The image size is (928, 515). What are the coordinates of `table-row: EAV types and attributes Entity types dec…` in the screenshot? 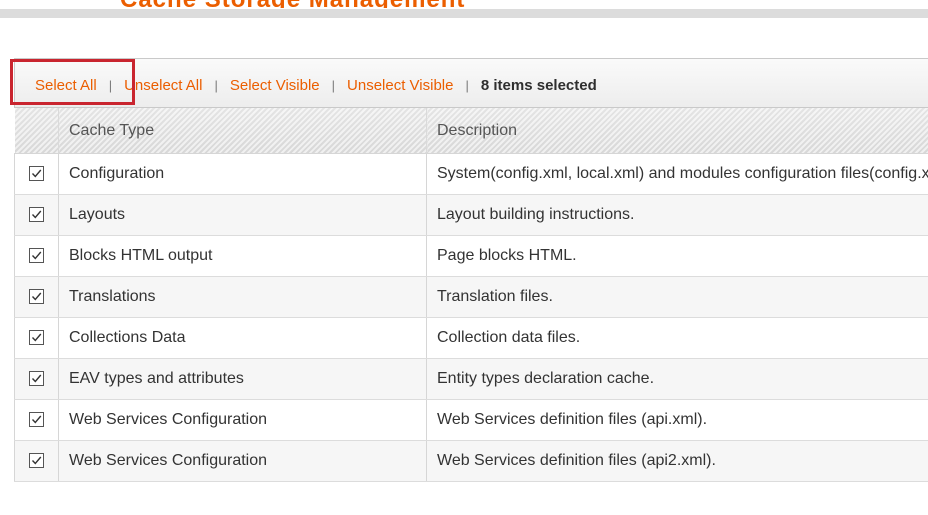 It's located at (471, 379).